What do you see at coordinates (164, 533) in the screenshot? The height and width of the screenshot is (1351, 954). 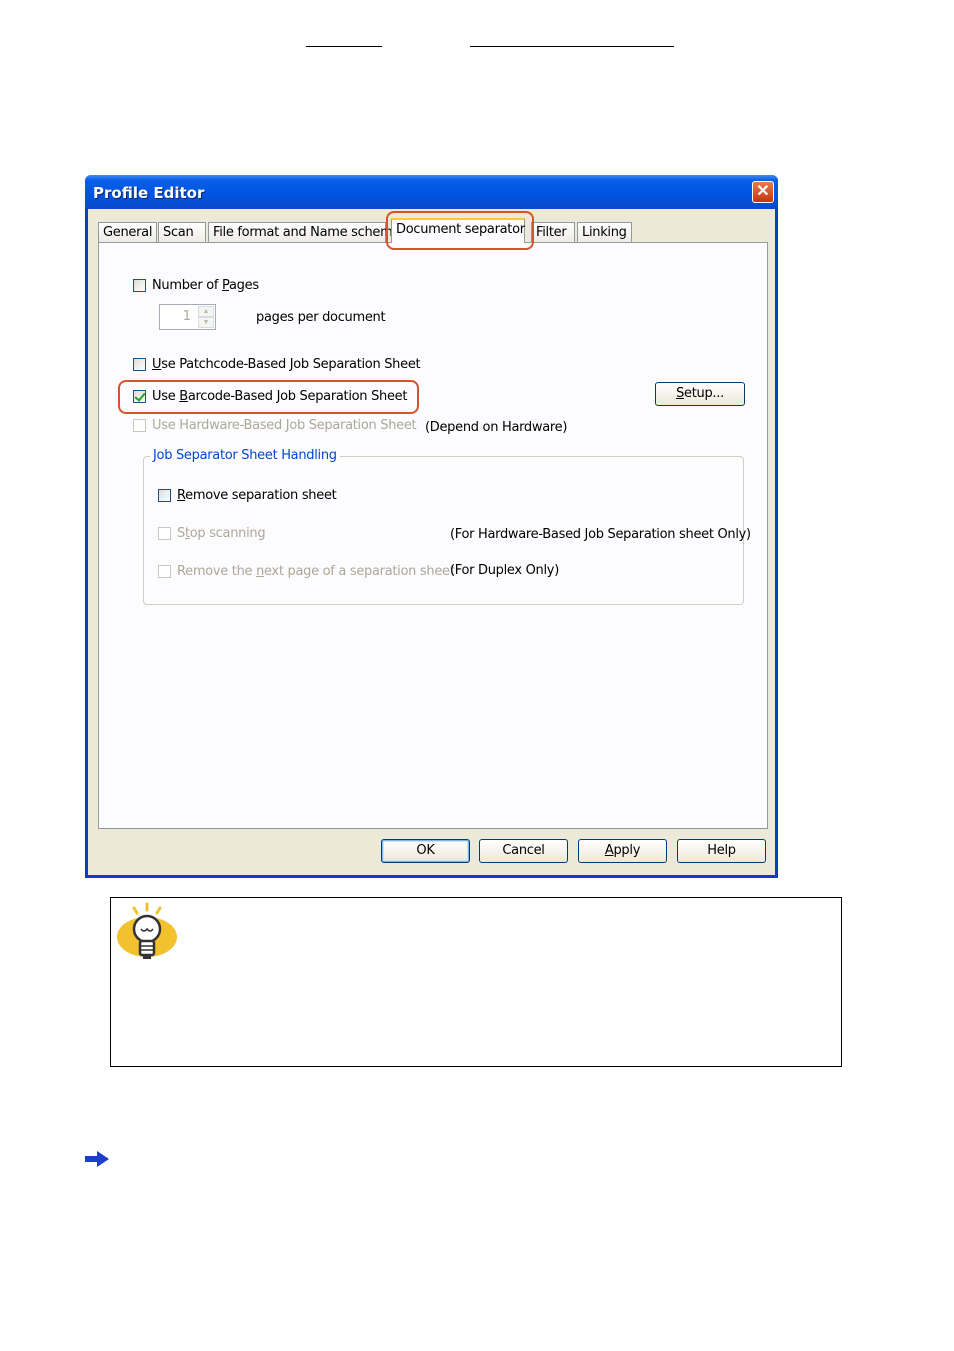 I see `stop-scanning-checkbox` at bounding box center [164, 533].